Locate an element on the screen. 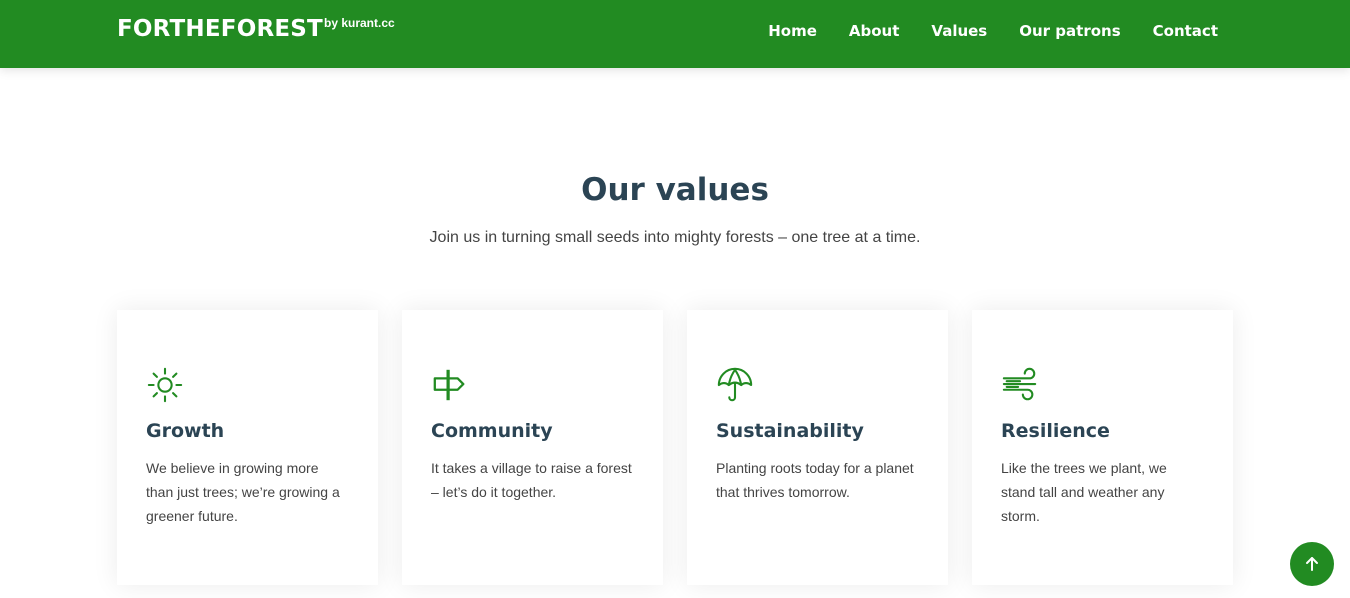 The image size is (1350, 598). card-title: Resilience is located at coordinates (1055, 431).